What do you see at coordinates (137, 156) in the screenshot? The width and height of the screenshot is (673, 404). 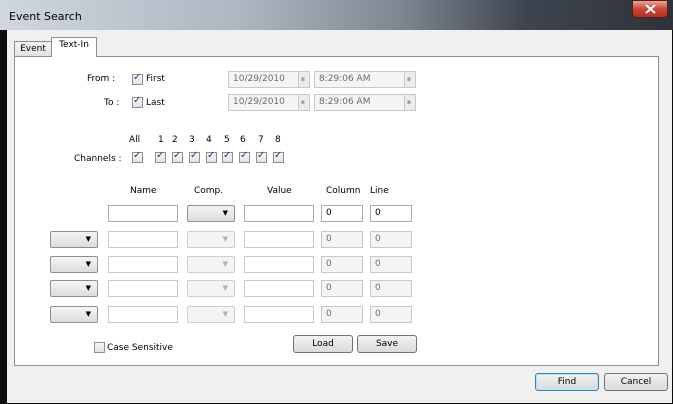 I see `channel-checkbox-all` at bounding box center [137, 156].